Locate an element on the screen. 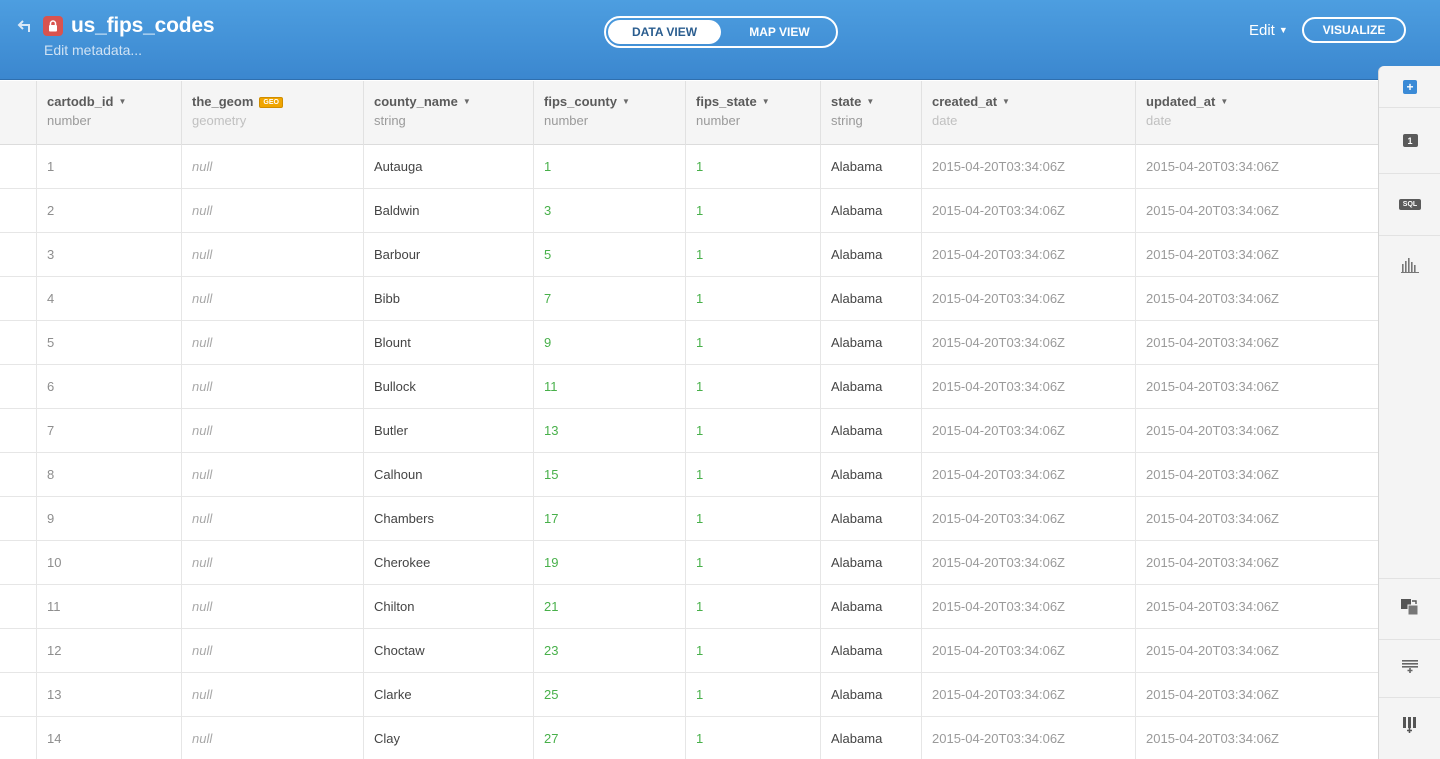  merge-tables-button is located at coordinates (1409, 609).